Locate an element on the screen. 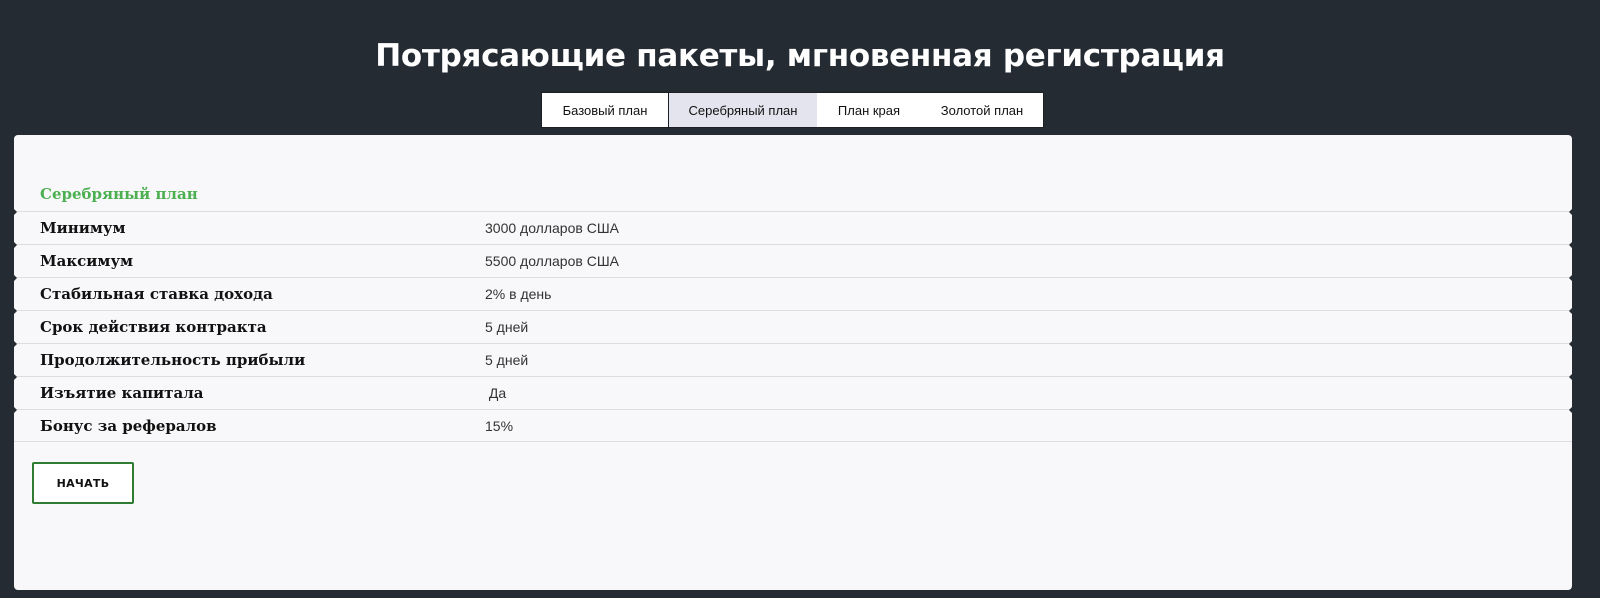 The width and height of the screenshot is (1600, 598). start-button: НАЧАТЬ is located at coordinates (83, 483).